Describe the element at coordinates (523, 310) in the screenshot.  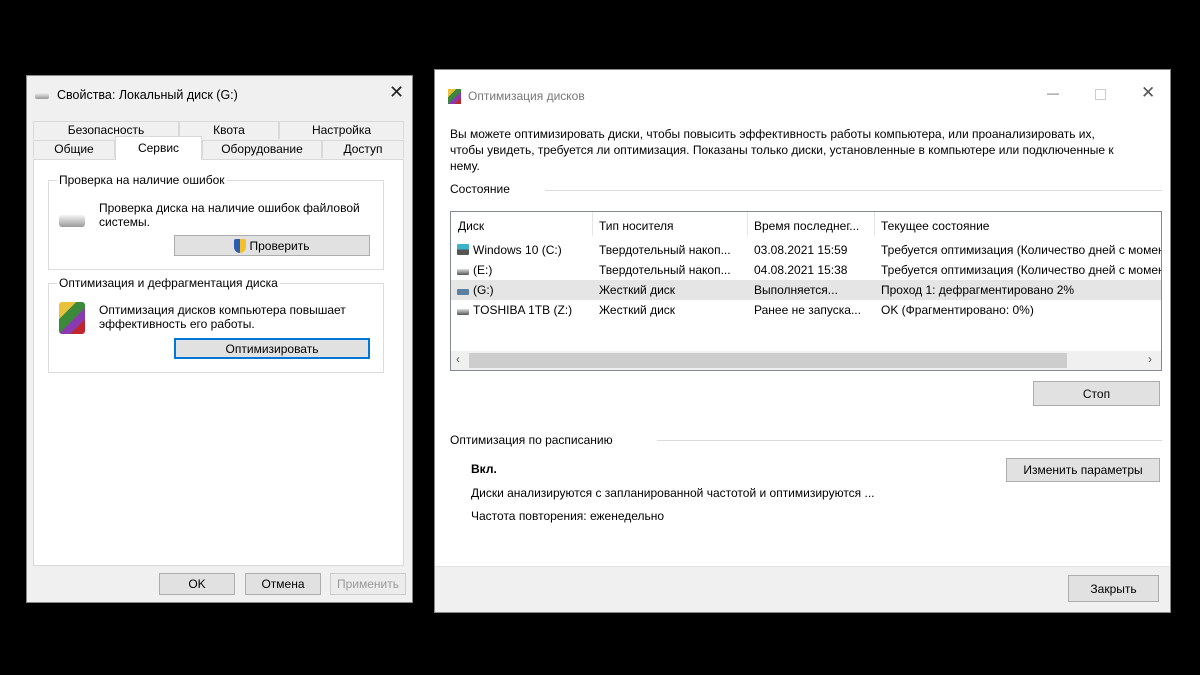
I see `cell-disk: TOSHIBA 1TB (Z:)` at that location.